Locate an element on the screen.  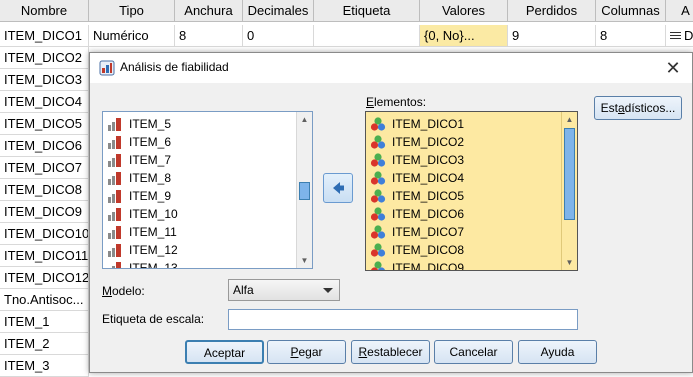
cell-nombre: ITEM_DICO5 is located at coordinates (44, 124).